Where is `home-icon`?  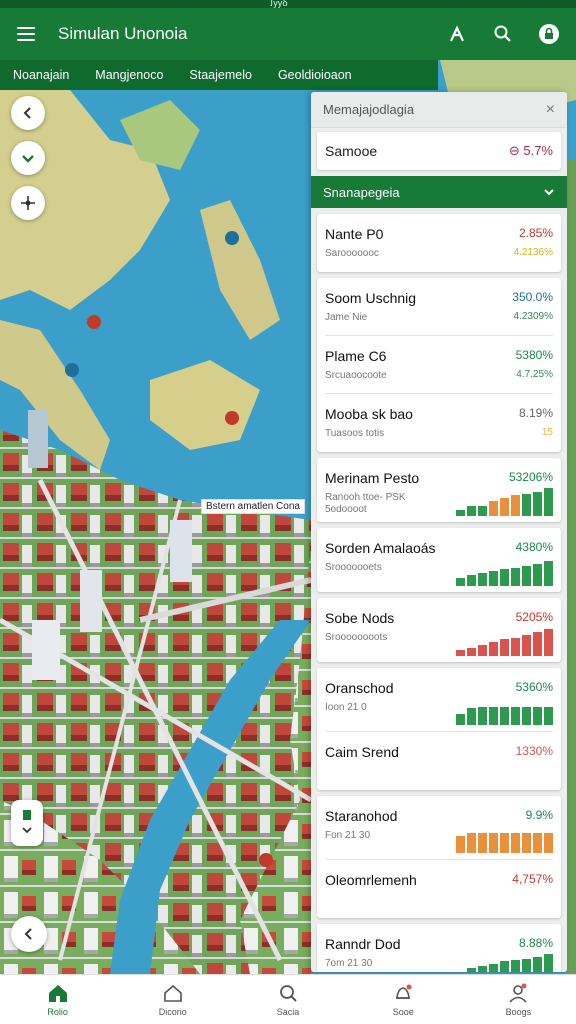
home-icon is located at coordinates (57, 993).